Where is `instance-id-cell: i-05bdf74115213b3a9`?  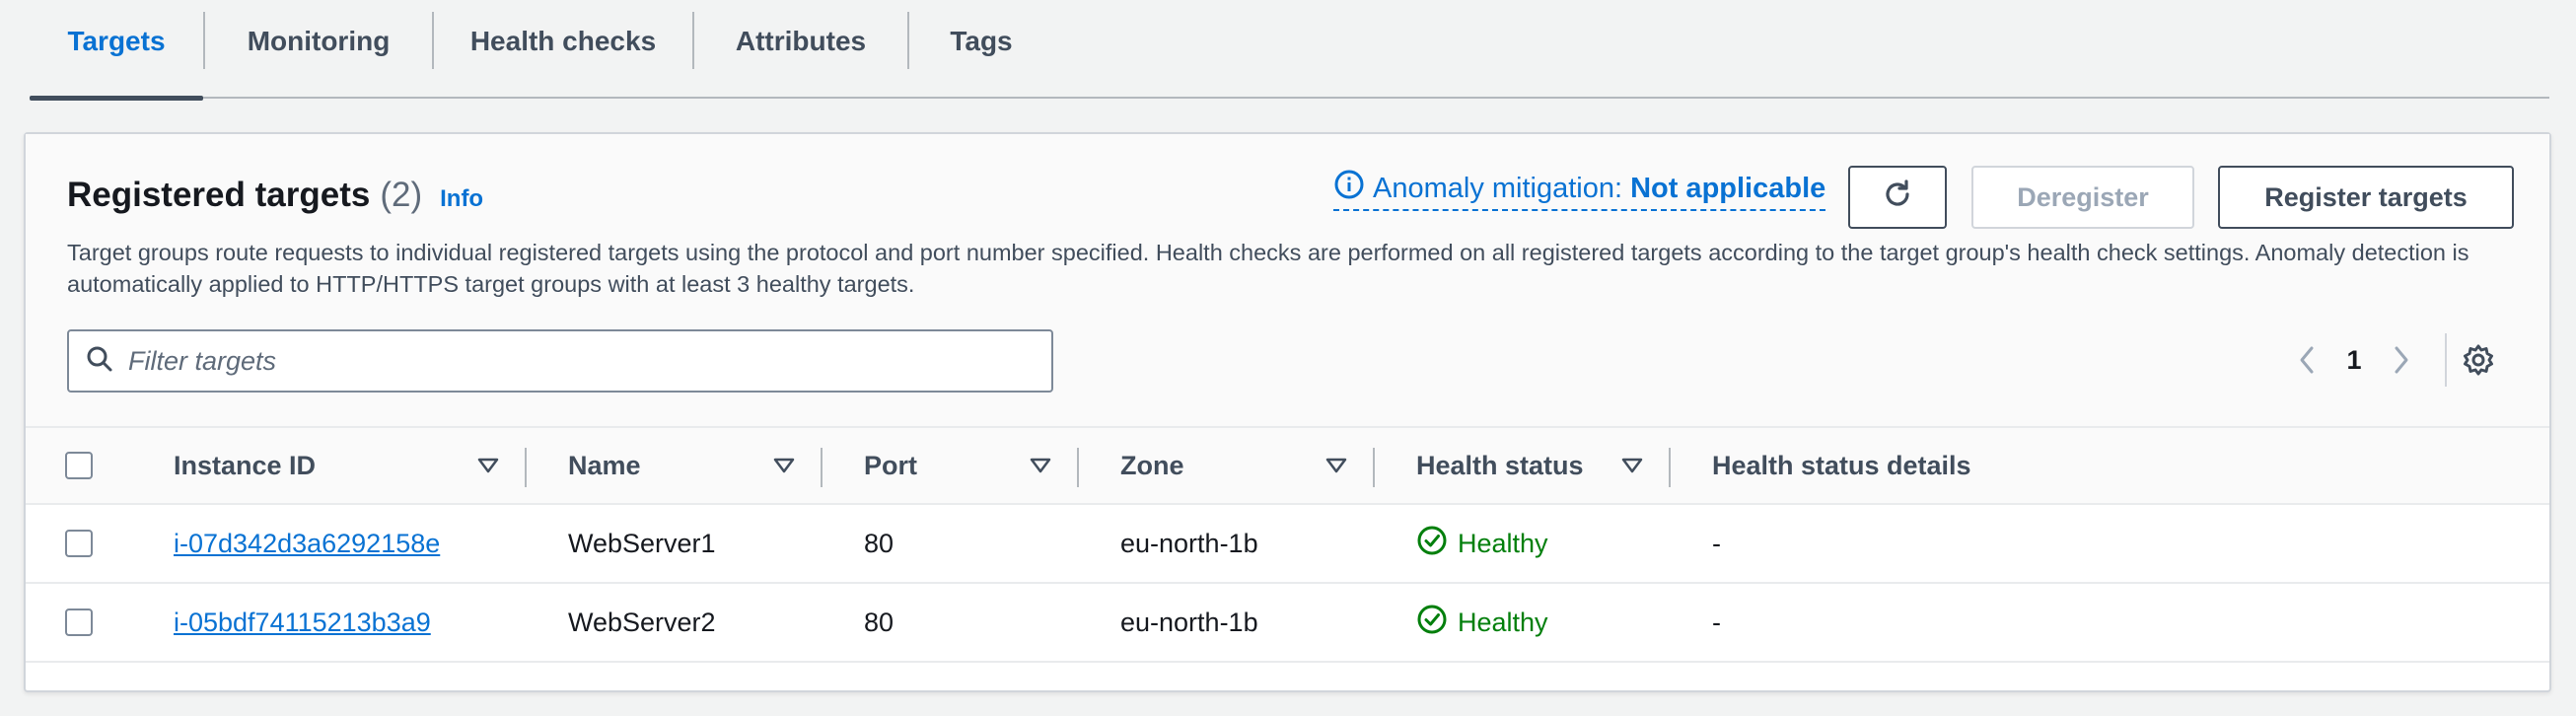
instance-id-cell: i-05bdf74115213b3a9 is located at coordinates (302, 622).